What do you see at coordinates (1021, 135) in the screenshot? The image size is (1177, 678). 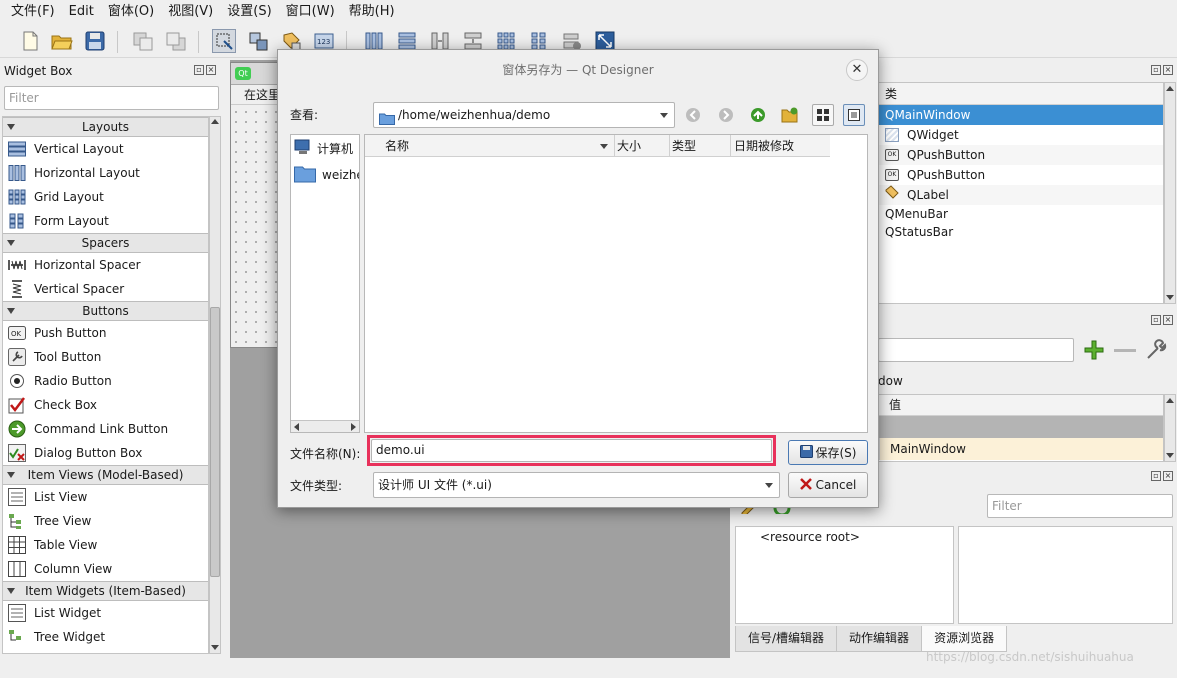 I see `tree-row-qwidget: QWidget` at bounding box center [1021, 135].